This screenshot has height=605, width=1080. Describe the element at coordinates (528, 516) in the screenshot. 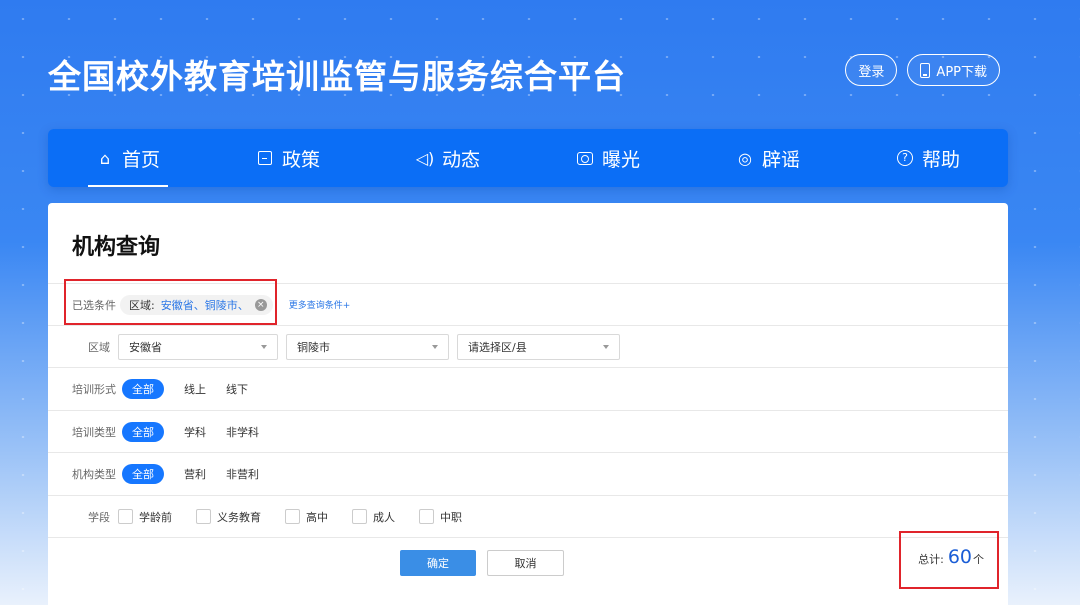

I see `stage-row: 学段 学龄前 义务教育 高中 成人 中职` at that location.